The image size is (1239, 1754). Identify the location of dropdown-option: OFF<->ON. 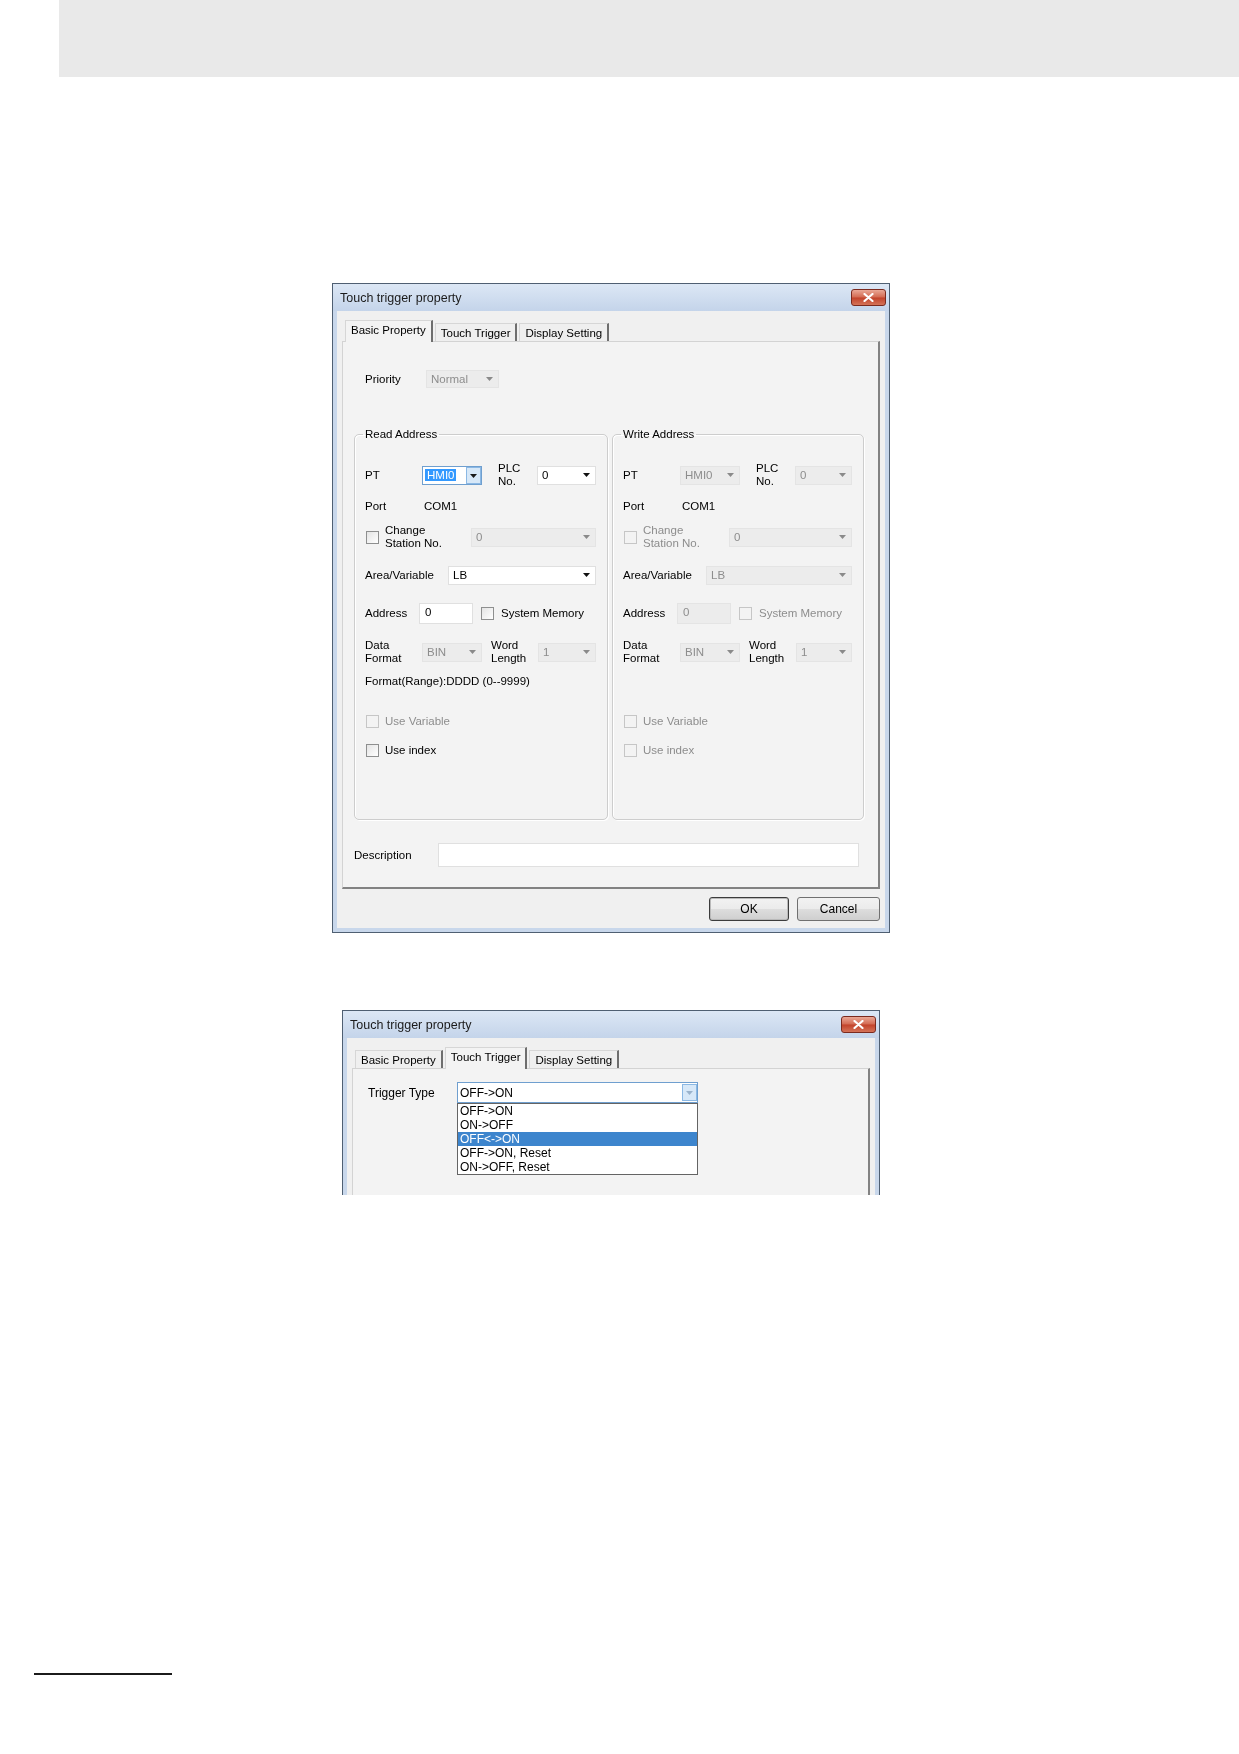
(577, 1139).